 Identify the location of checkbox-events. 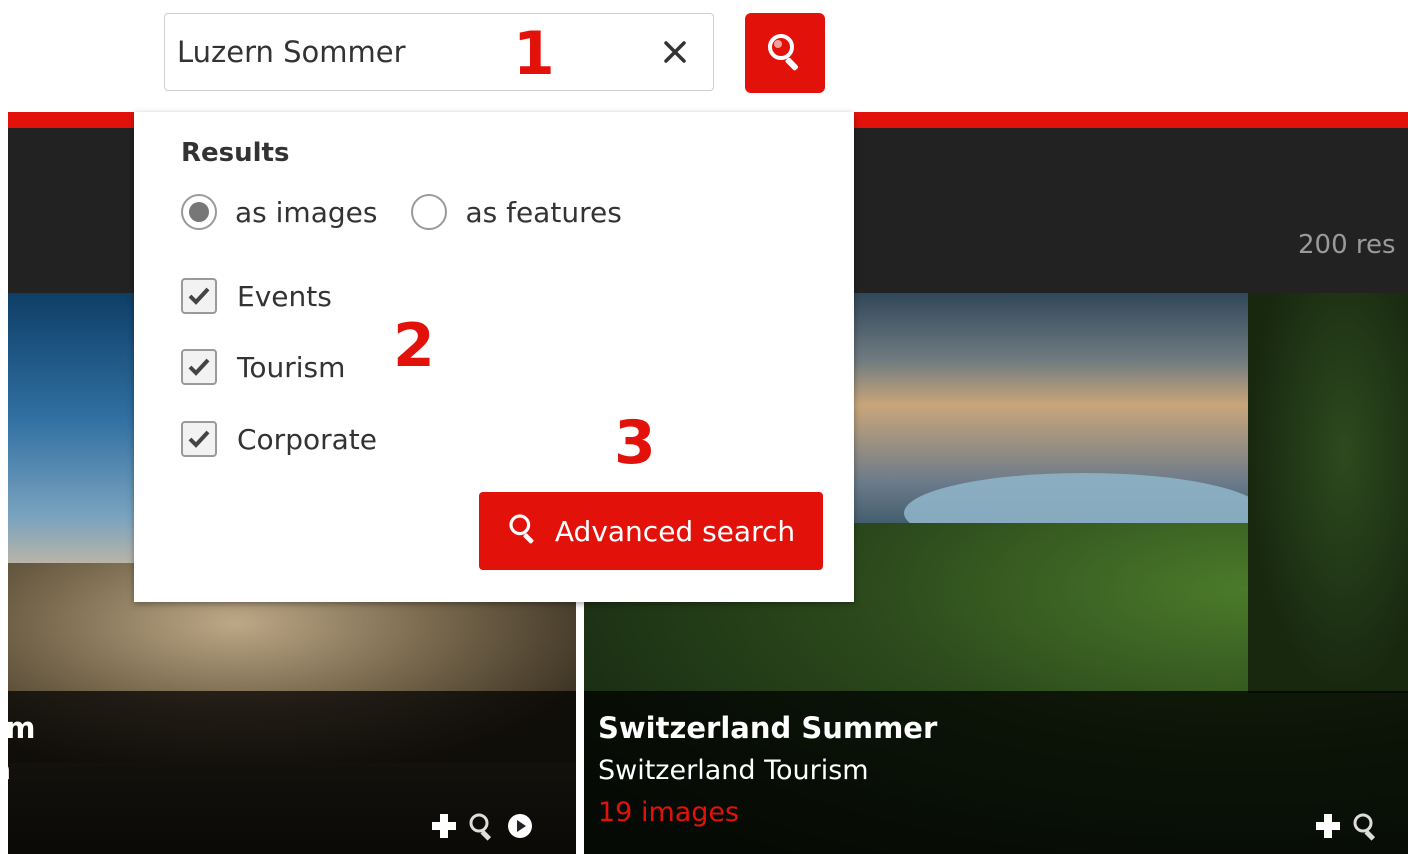
(199, 296).